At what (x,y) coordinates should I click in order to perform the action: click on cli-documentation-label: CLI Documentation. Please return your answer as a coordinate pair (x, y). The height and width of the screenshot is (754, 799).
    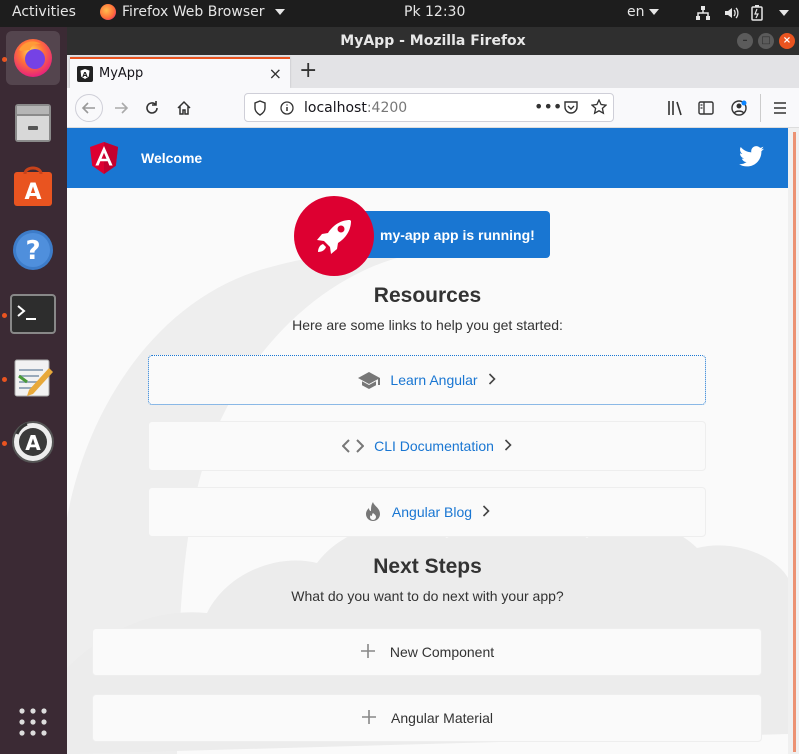
    Looking at the image, I should click on (434, 446).